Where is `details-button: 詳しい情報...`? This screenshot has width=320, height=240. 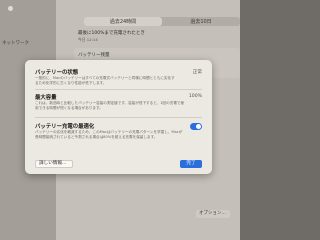 details-button: 詳しい情報... is located at coordinates (54, 164).